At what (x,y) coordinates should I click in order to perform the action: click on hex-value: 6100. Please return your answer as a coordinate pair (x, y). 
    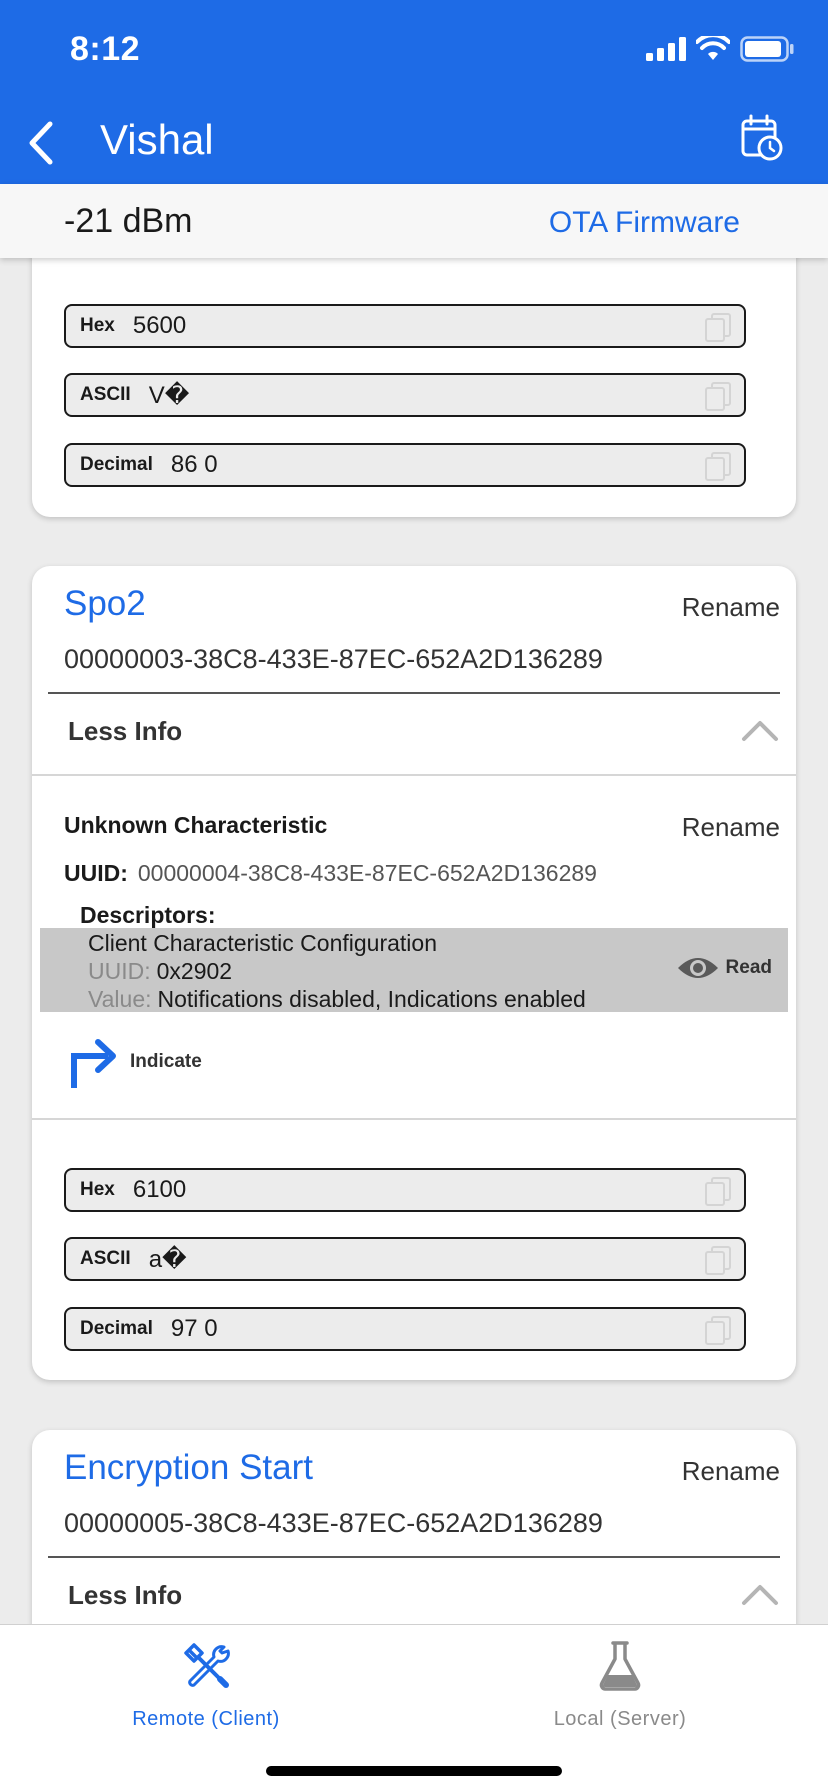
    Looking at the image, I should click on (159, 1189).